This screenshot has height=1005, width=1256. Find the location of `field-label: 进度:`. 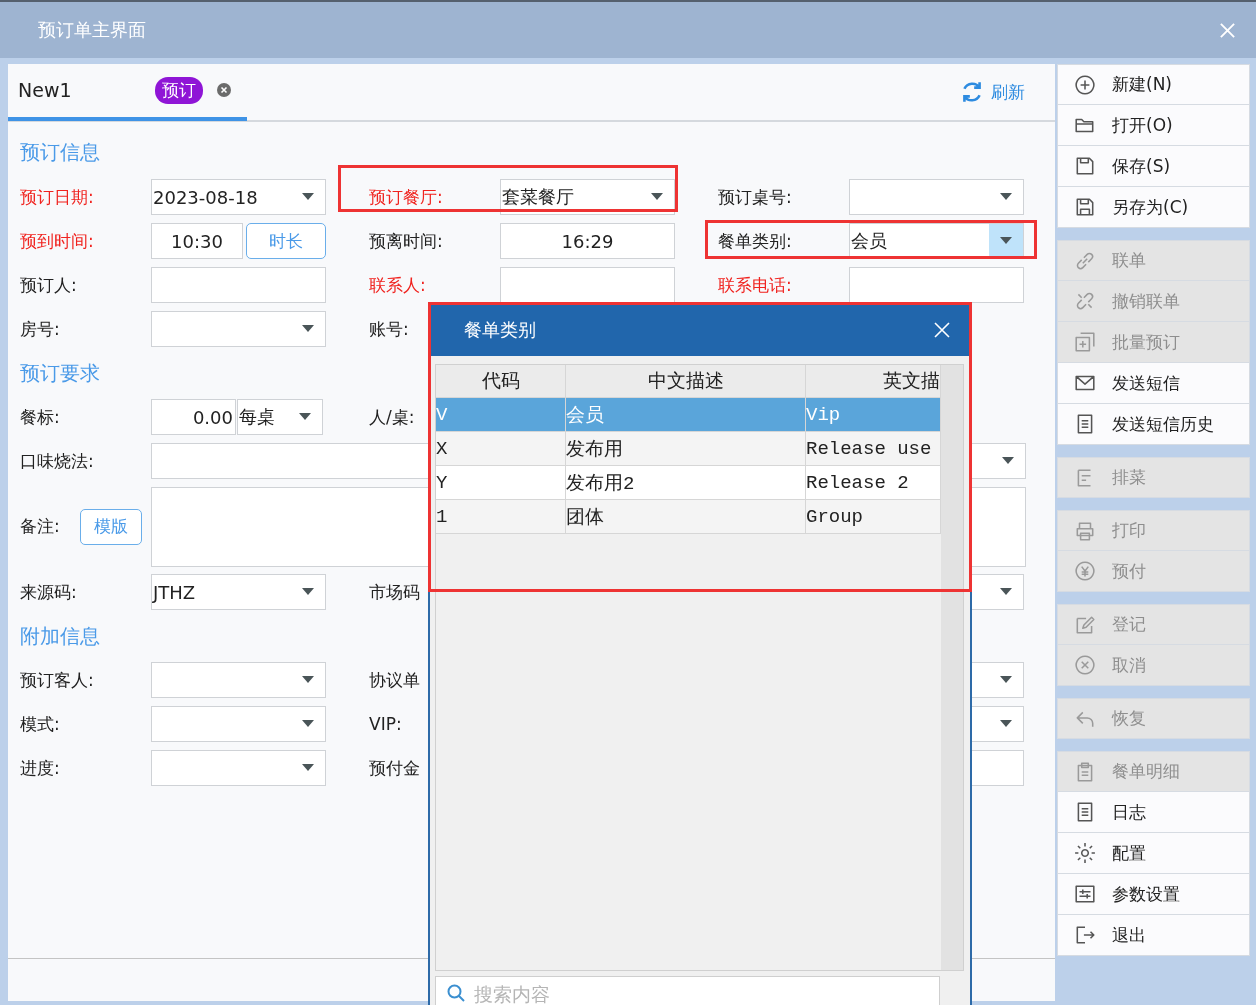

field-label: 进度: is located at coordinates (40, 768).